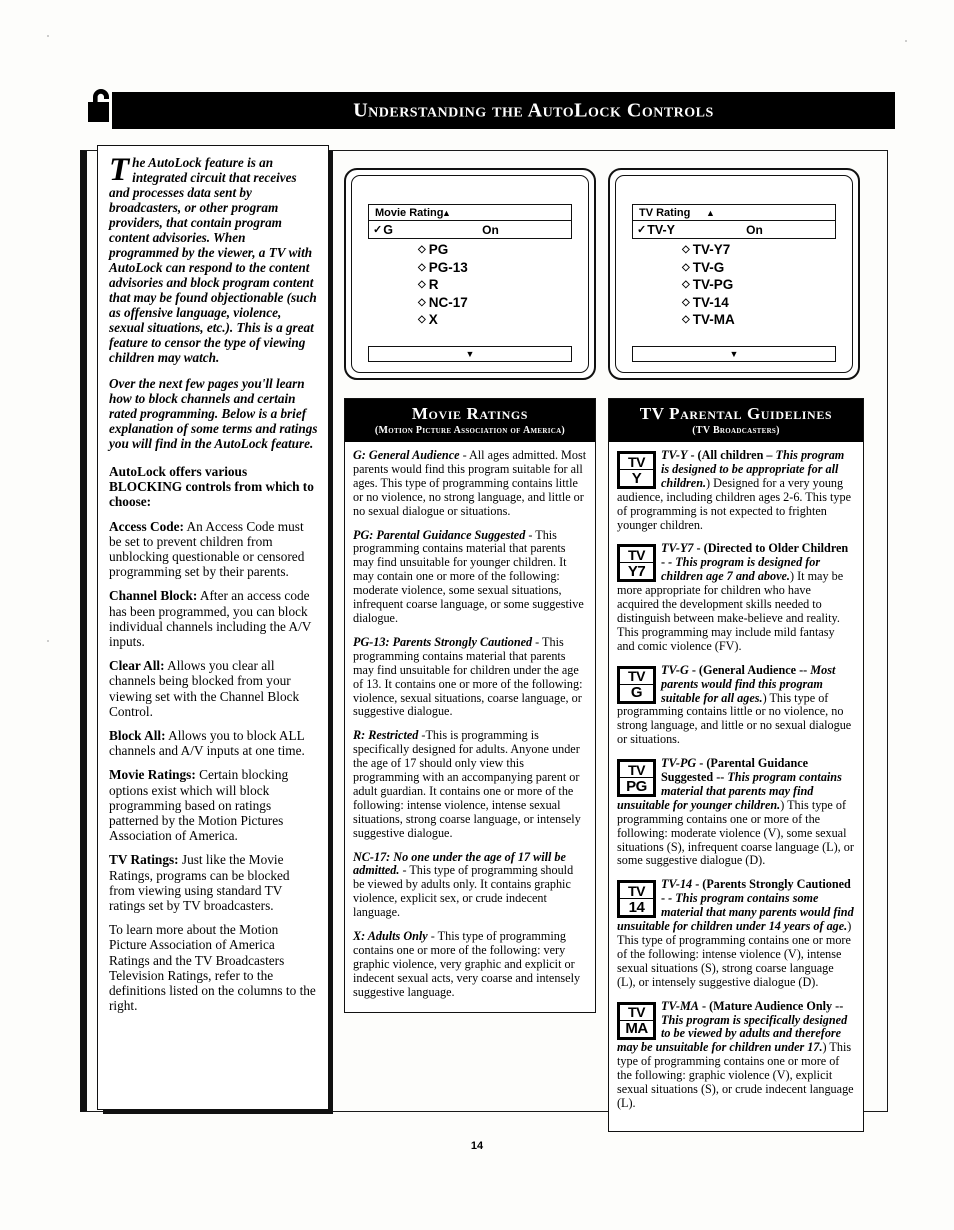  I want to click on movie-rating-option-pg: ◇ PG, so click(495, 250).